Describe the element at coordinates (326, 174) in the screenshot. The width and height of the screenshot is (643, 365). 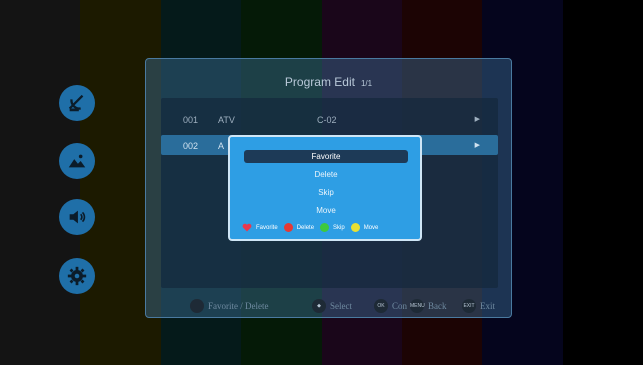
I see `option-delete: Delete` at that location.